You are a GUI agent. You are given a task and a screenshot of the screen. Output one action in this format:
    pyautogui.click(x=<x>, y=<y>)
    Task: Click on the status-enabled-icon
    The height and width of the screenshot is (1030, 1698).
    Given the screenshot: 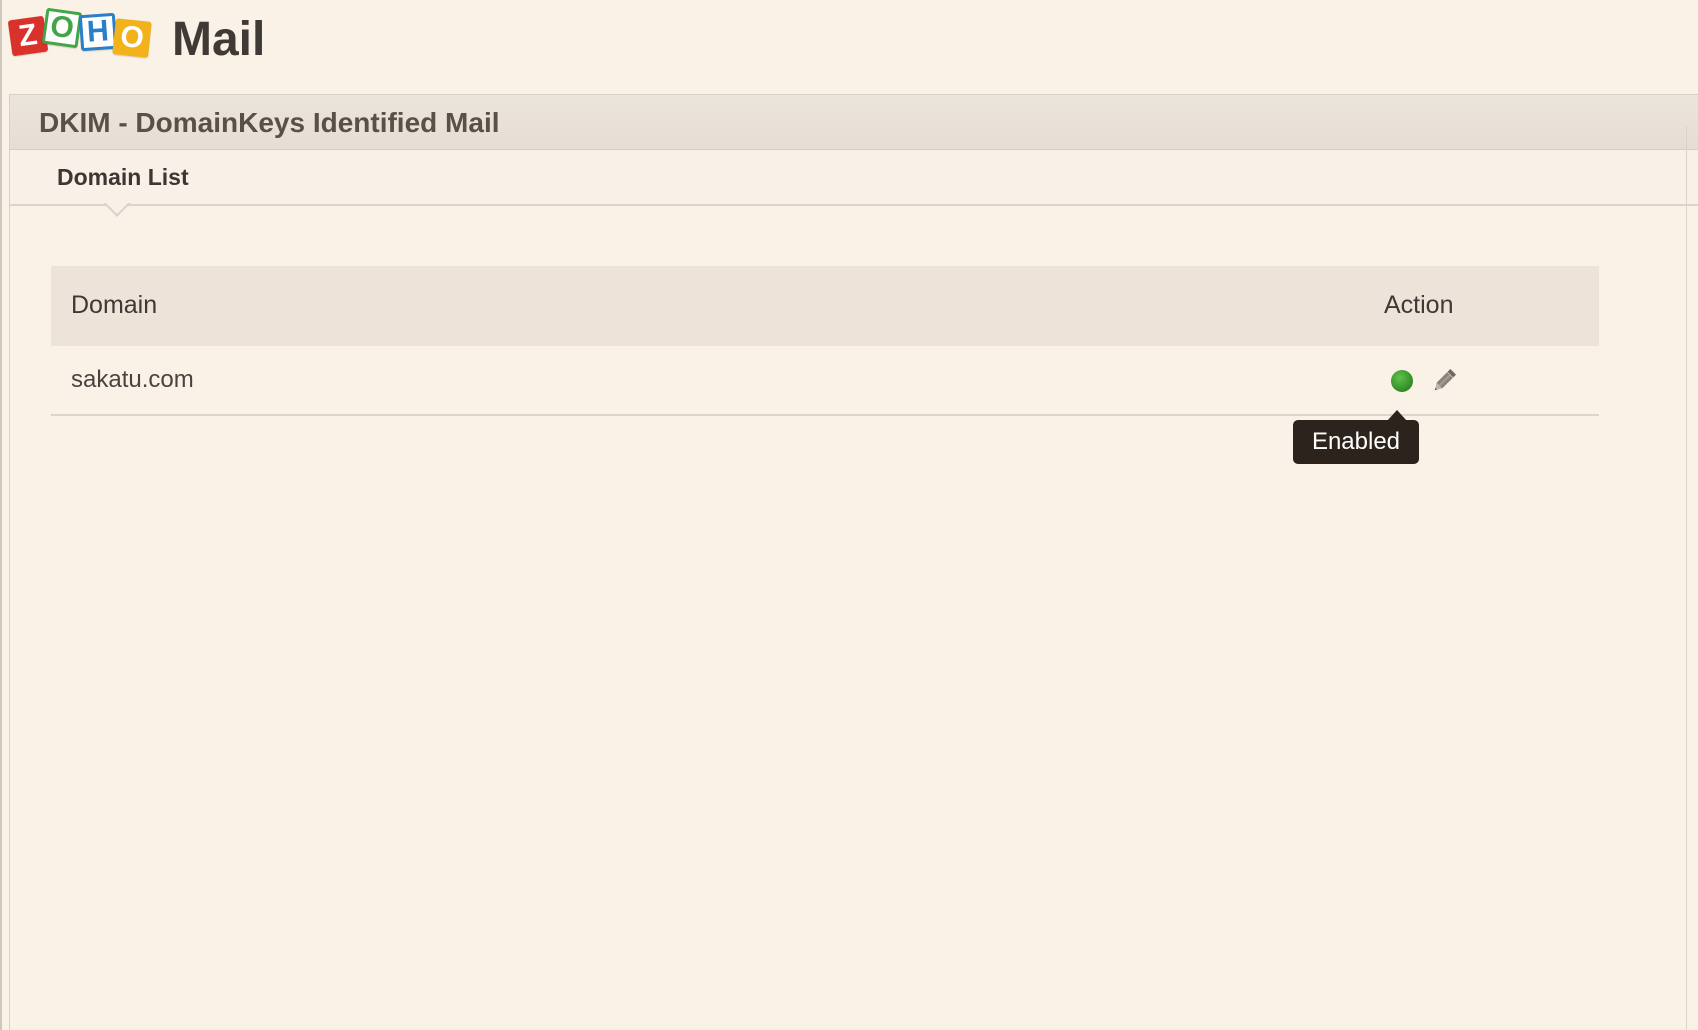 What is the action you would take?
    pyautogui.click(x=1402, y=381)
    